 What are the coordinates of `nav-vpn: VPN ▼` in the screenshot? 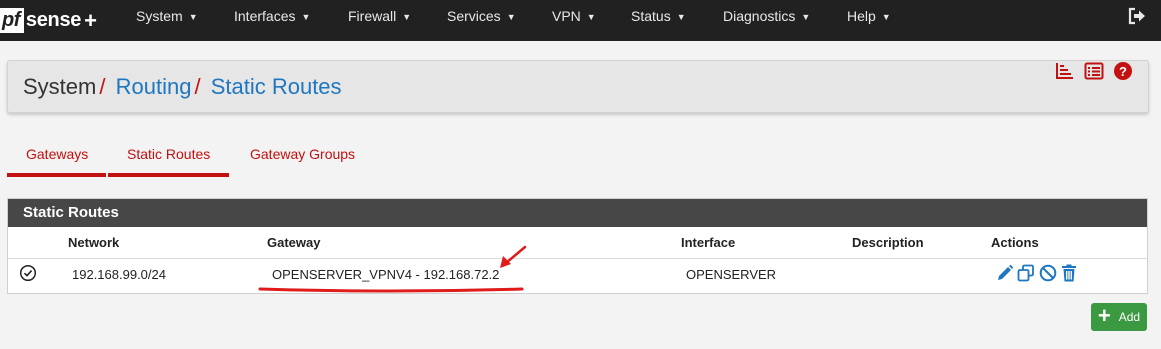 It's located at (574, 16).